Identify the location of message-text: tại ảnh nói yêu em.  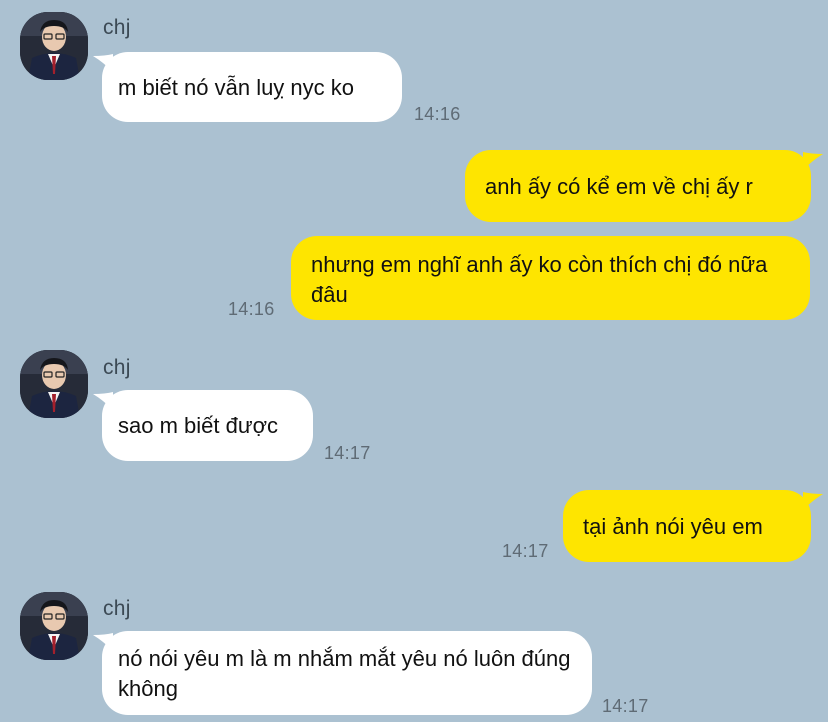
(673, 526).